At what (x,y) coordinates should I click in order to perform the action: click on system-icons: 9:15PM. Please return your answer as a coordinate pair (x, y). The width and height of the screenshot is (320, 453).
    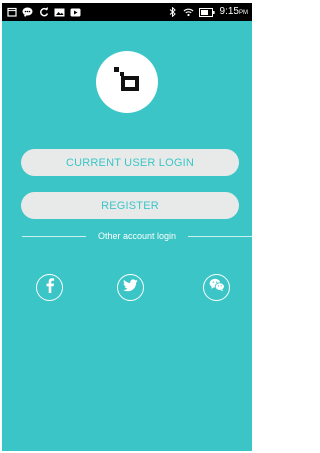
    Looking at the image, I should click on (207, 12).